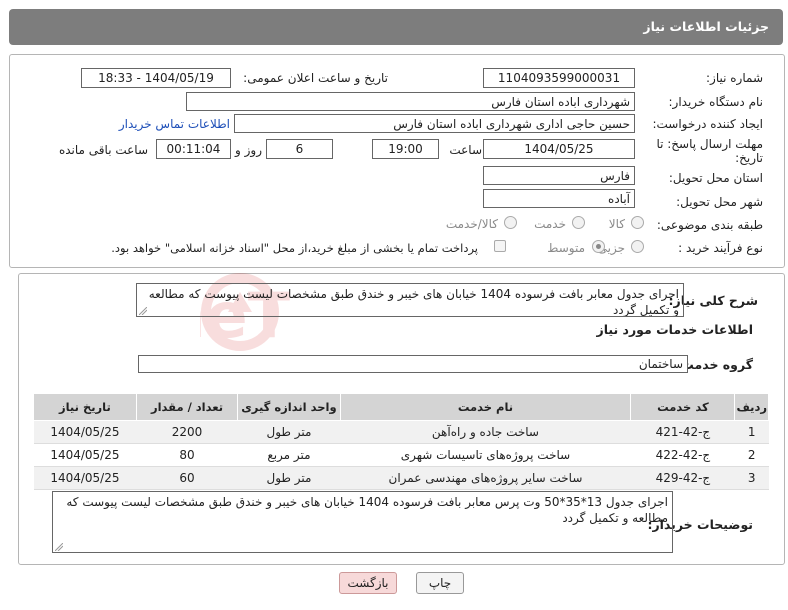 The width and height of the screenshot is (788, 610). Describe the element at coordinates (485, 478) in the screenshot. I see `cell-service-name: ساخت سایر پروژه‌های مهندسی عمران` at that location.